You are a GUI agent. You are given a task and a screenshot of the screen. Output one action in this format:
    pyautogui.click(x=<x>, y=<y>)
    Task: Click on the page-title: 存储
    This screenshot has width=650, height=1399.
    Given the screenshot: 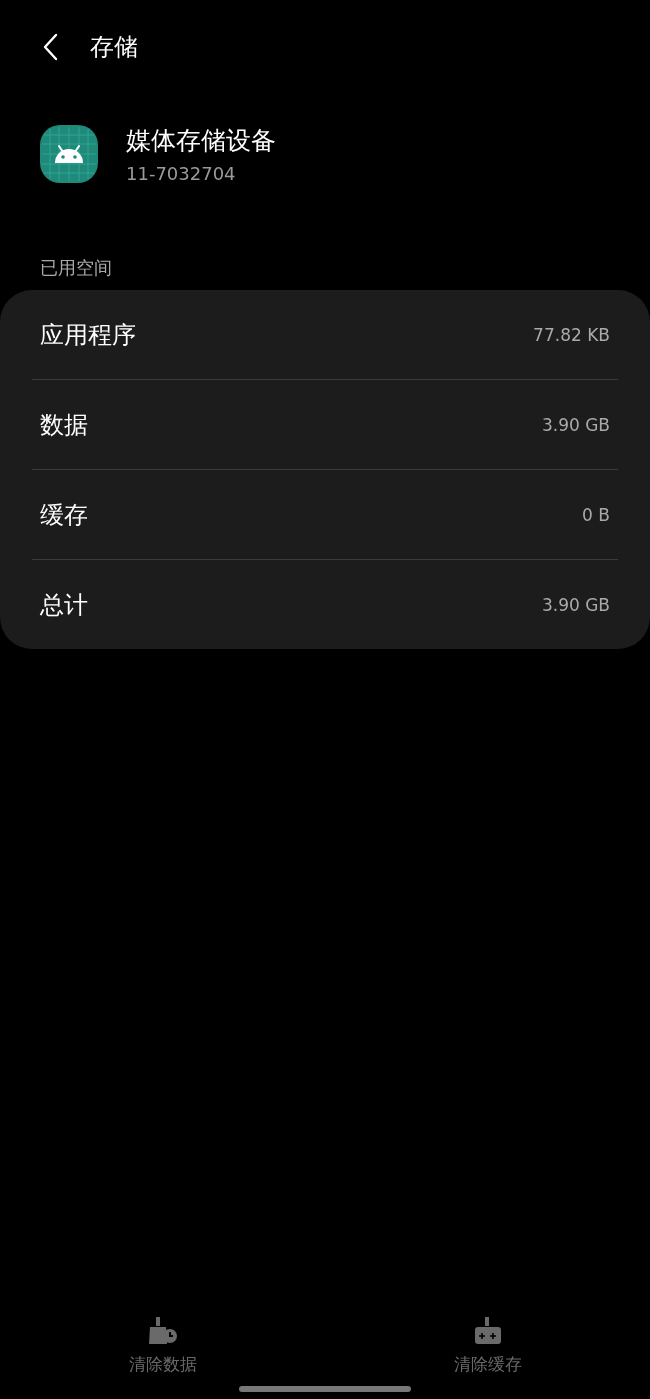 What is the action you would take?
    pyautogui.click(x=114, y=47)
    